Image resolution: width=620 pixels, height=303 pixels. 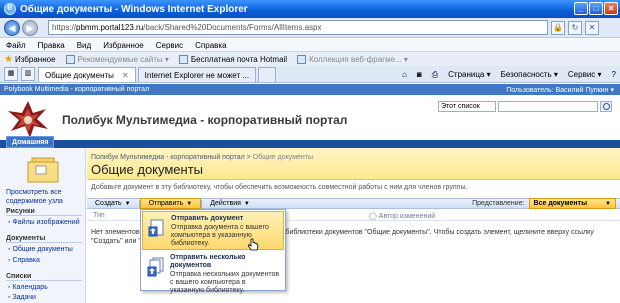 I want to click on create-menu-button: Создать ▼, so click(x=113, y=203).